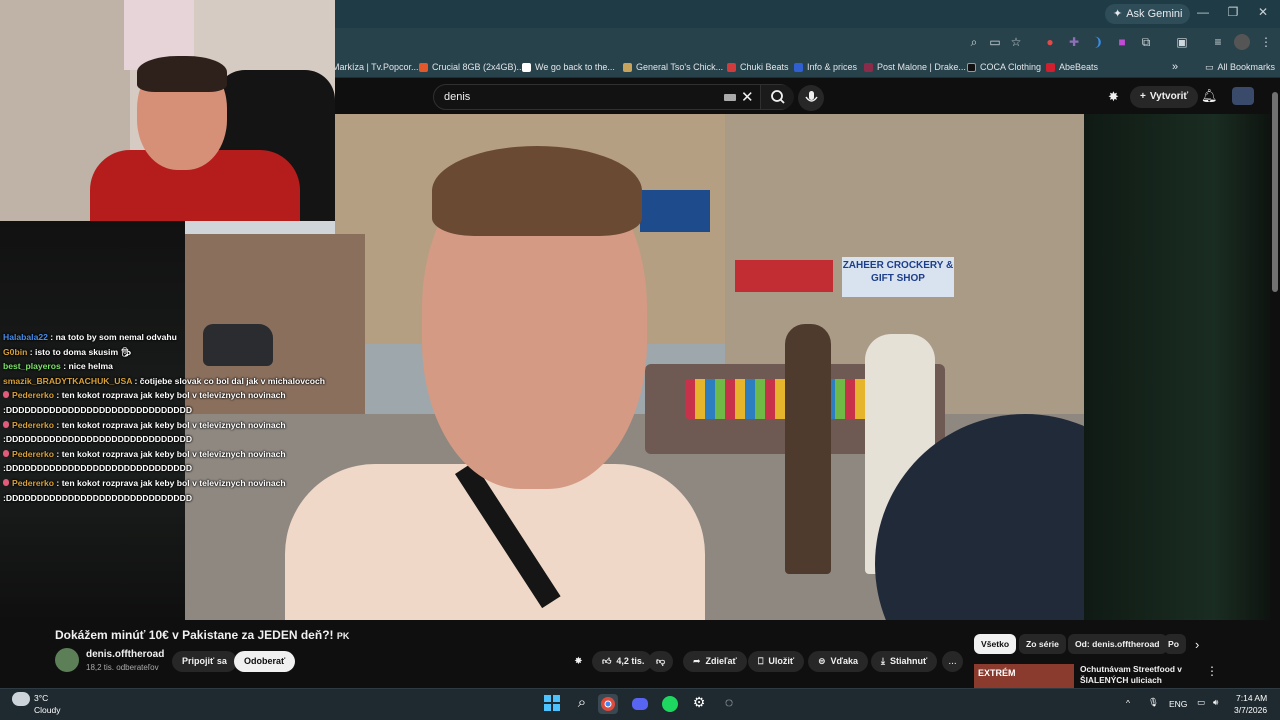 This screenshot has height=720, width=1280. Describe the element at coordinates (1175, 67) in the screenshot. I see `bookmarks-overflow-button: »` at that location.